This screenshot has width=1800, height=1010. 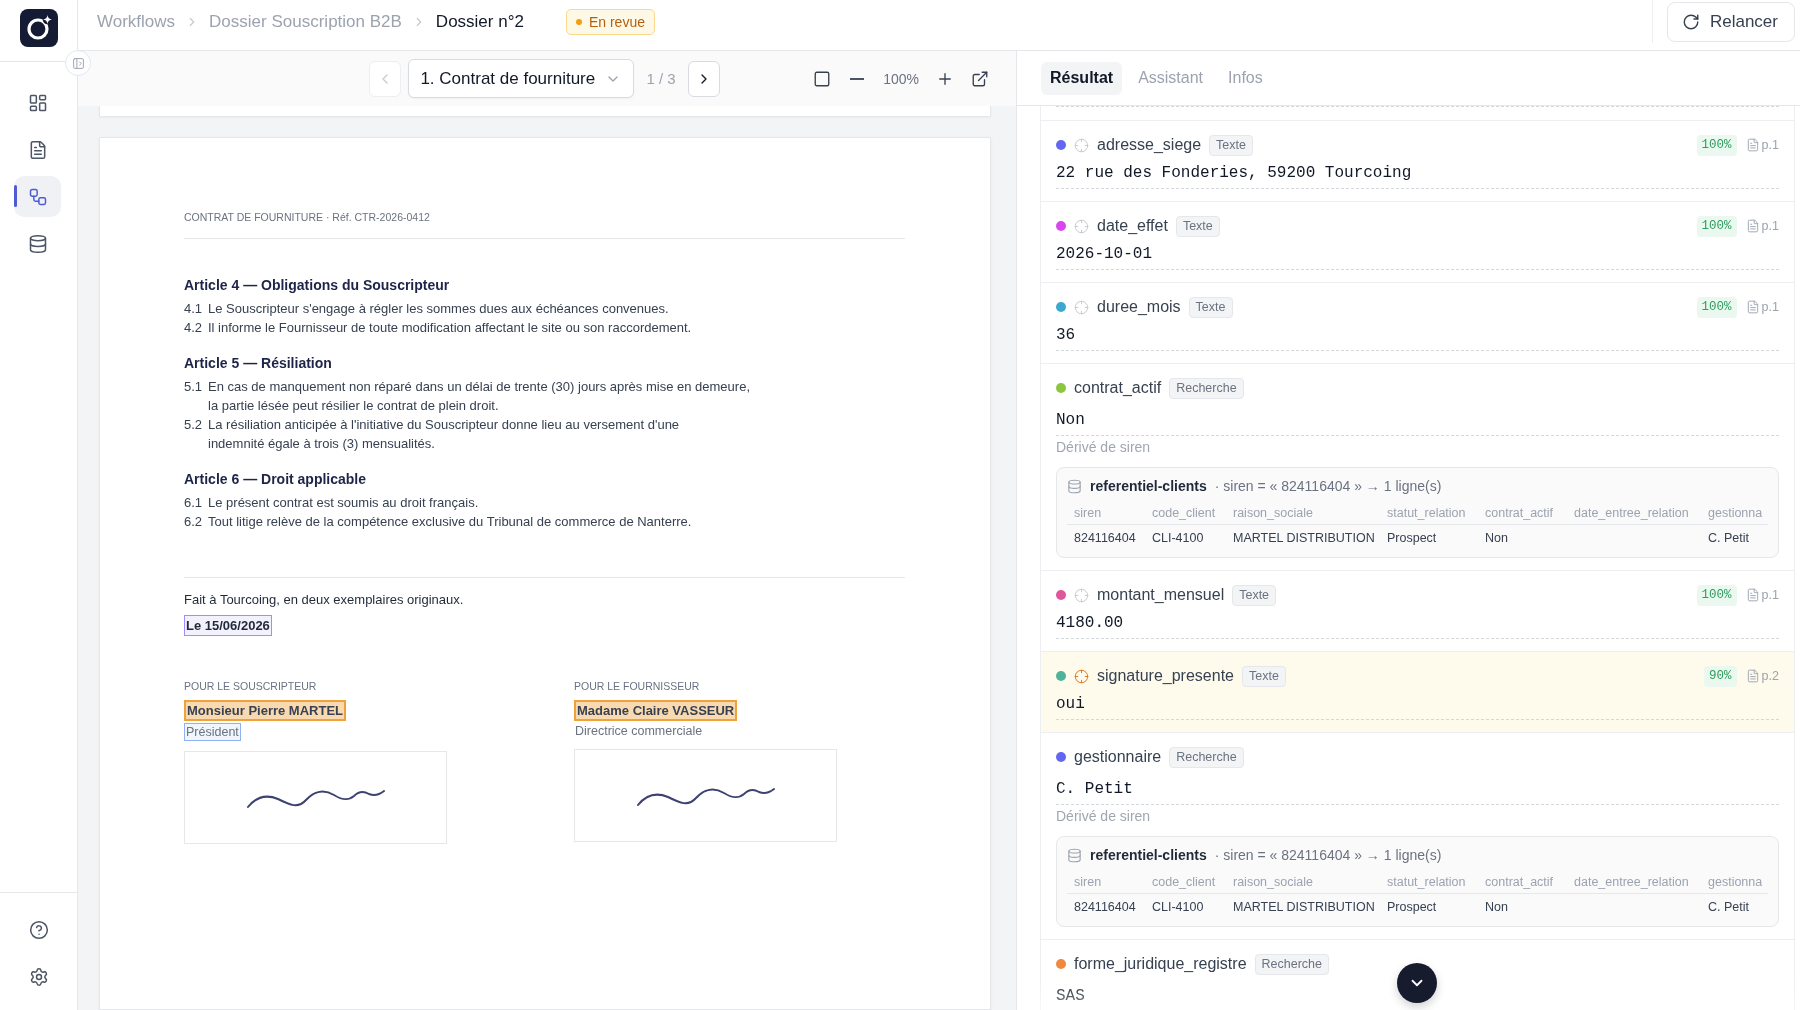 What do you see at coordinates (479, 396) in the screenshot?
I see `clause-text: En cas de manquement non réparé dans un délai de trente (30) jours après mise en demeure, la partie lésée peut résilier le contrat de plein droit.` at bounding box center [479, 396].